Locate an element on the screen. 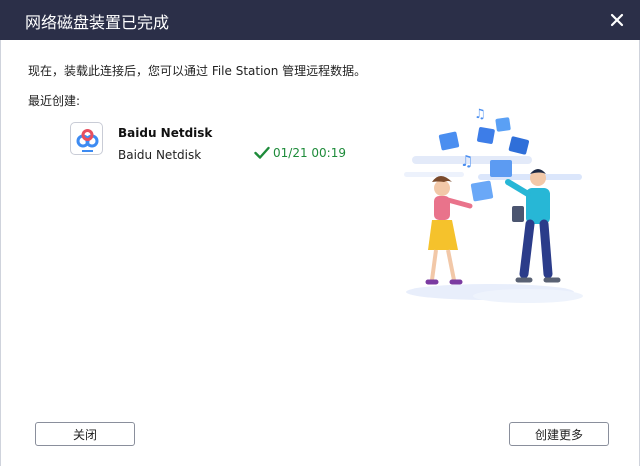 This screenshot has width=640, height=466. frame-border-left is located at coordinates (0, 253).